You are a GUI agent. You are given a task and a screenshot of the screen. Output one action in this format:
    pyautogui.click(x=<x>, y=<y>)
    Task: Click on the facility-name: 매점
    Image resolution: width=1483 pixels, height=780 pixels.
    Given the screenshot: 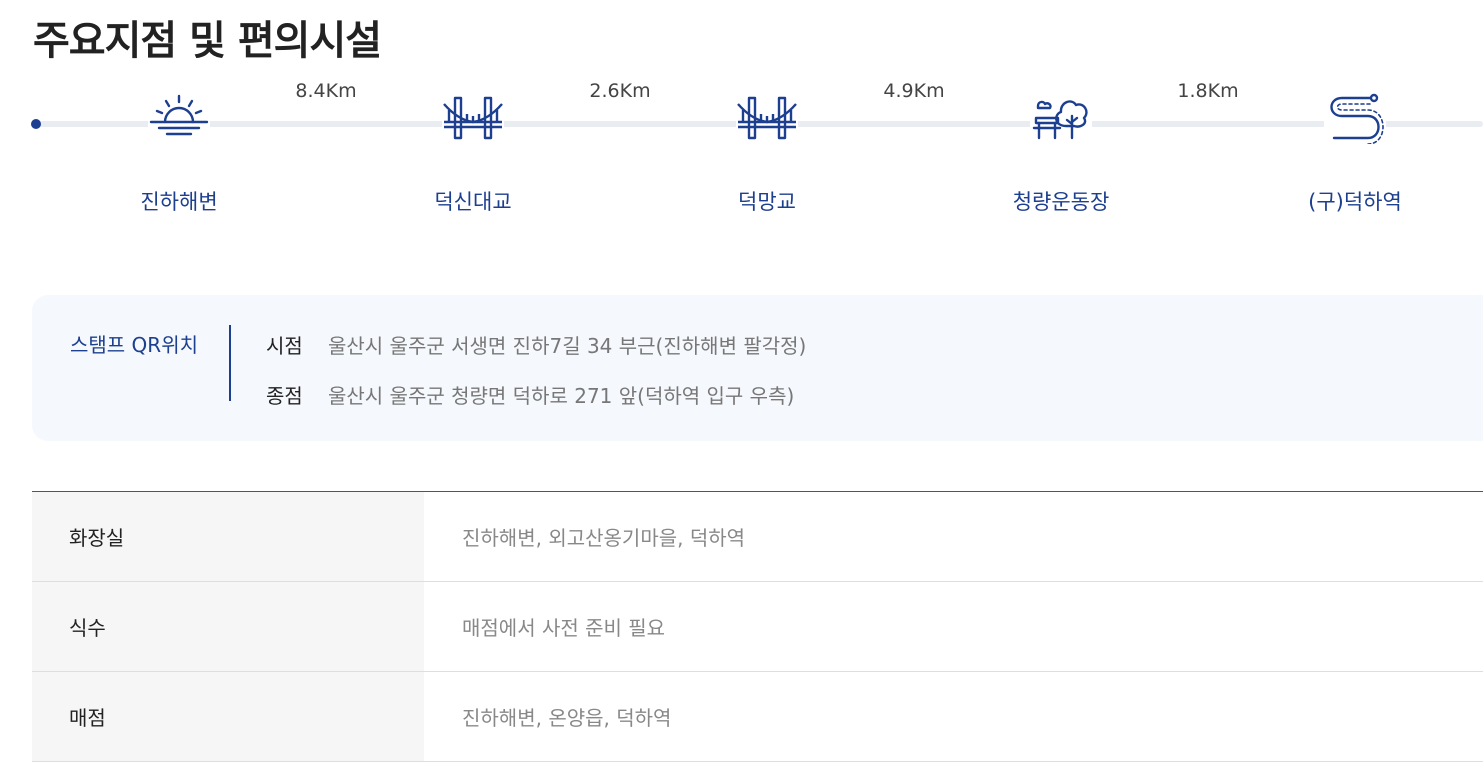 What is the action you would take?
    pyautogui.click(x=228, y=716)
    